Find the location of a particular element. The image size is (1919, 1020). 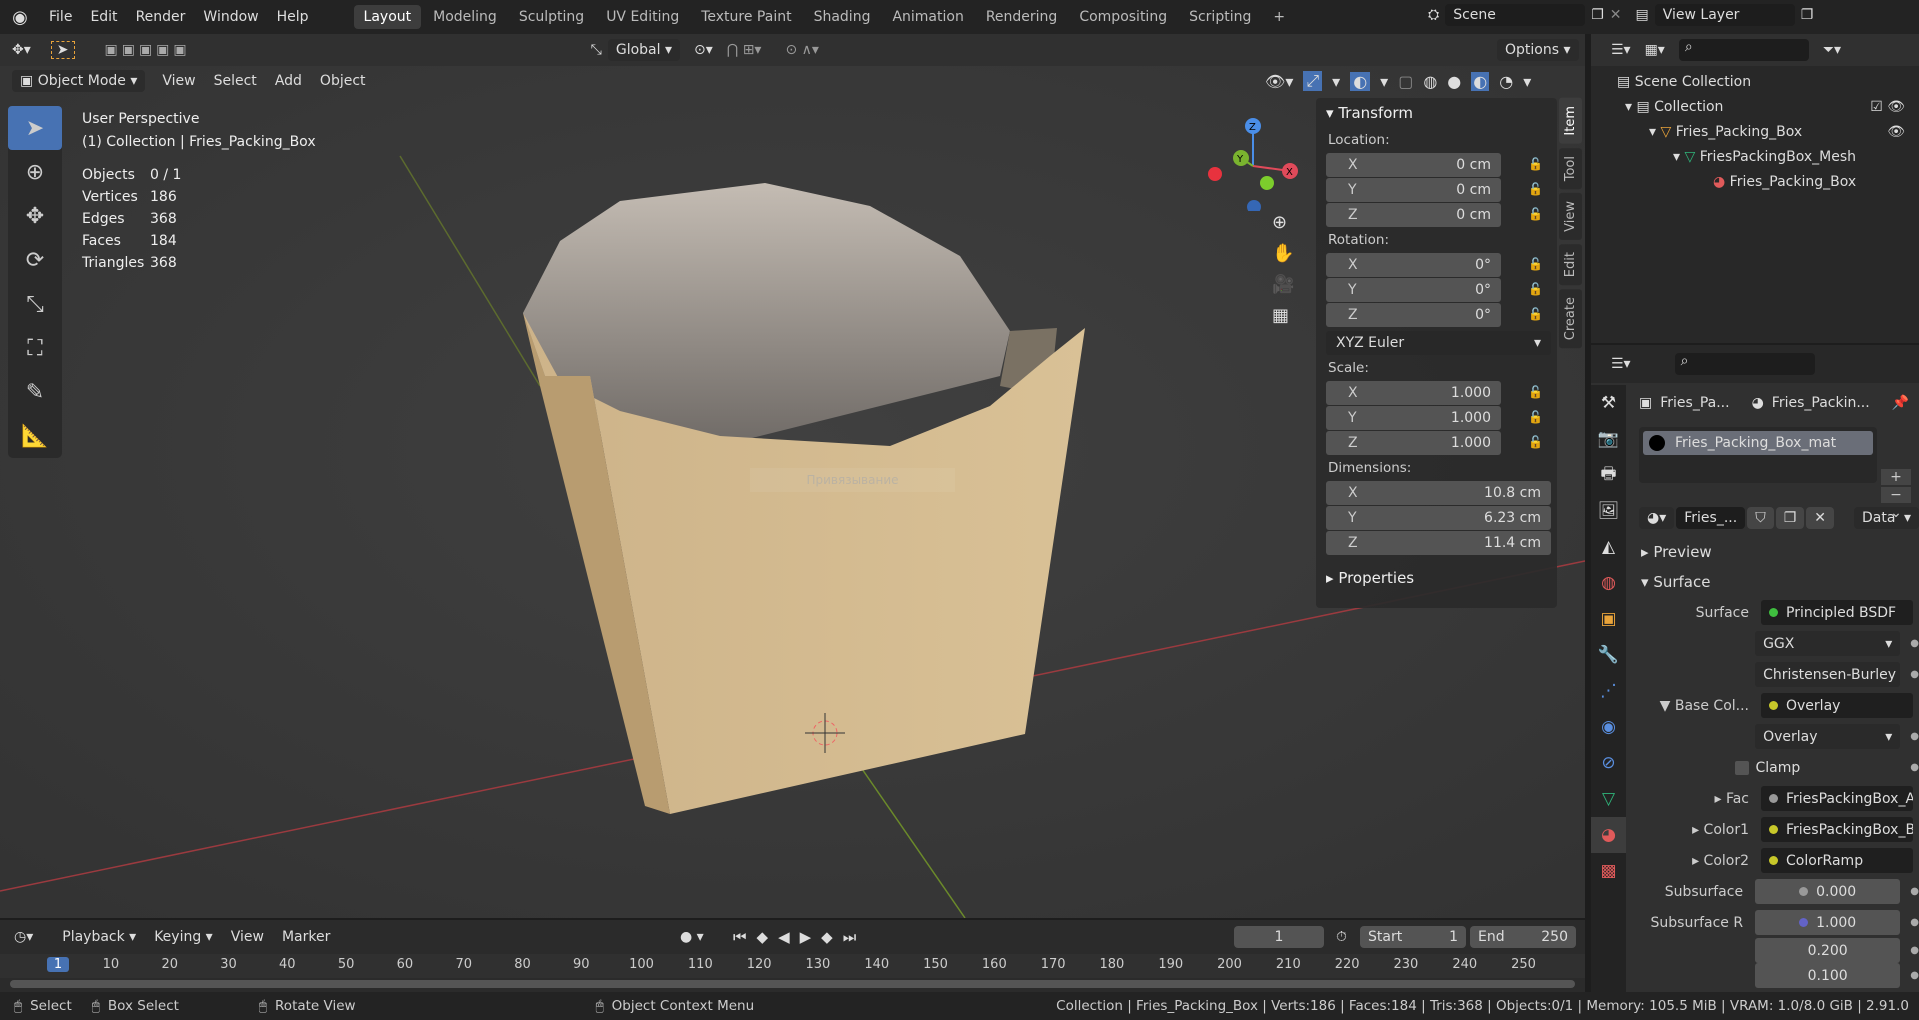

wireframe-shading-icon: ◍ is located at coordinates (1430, 81).